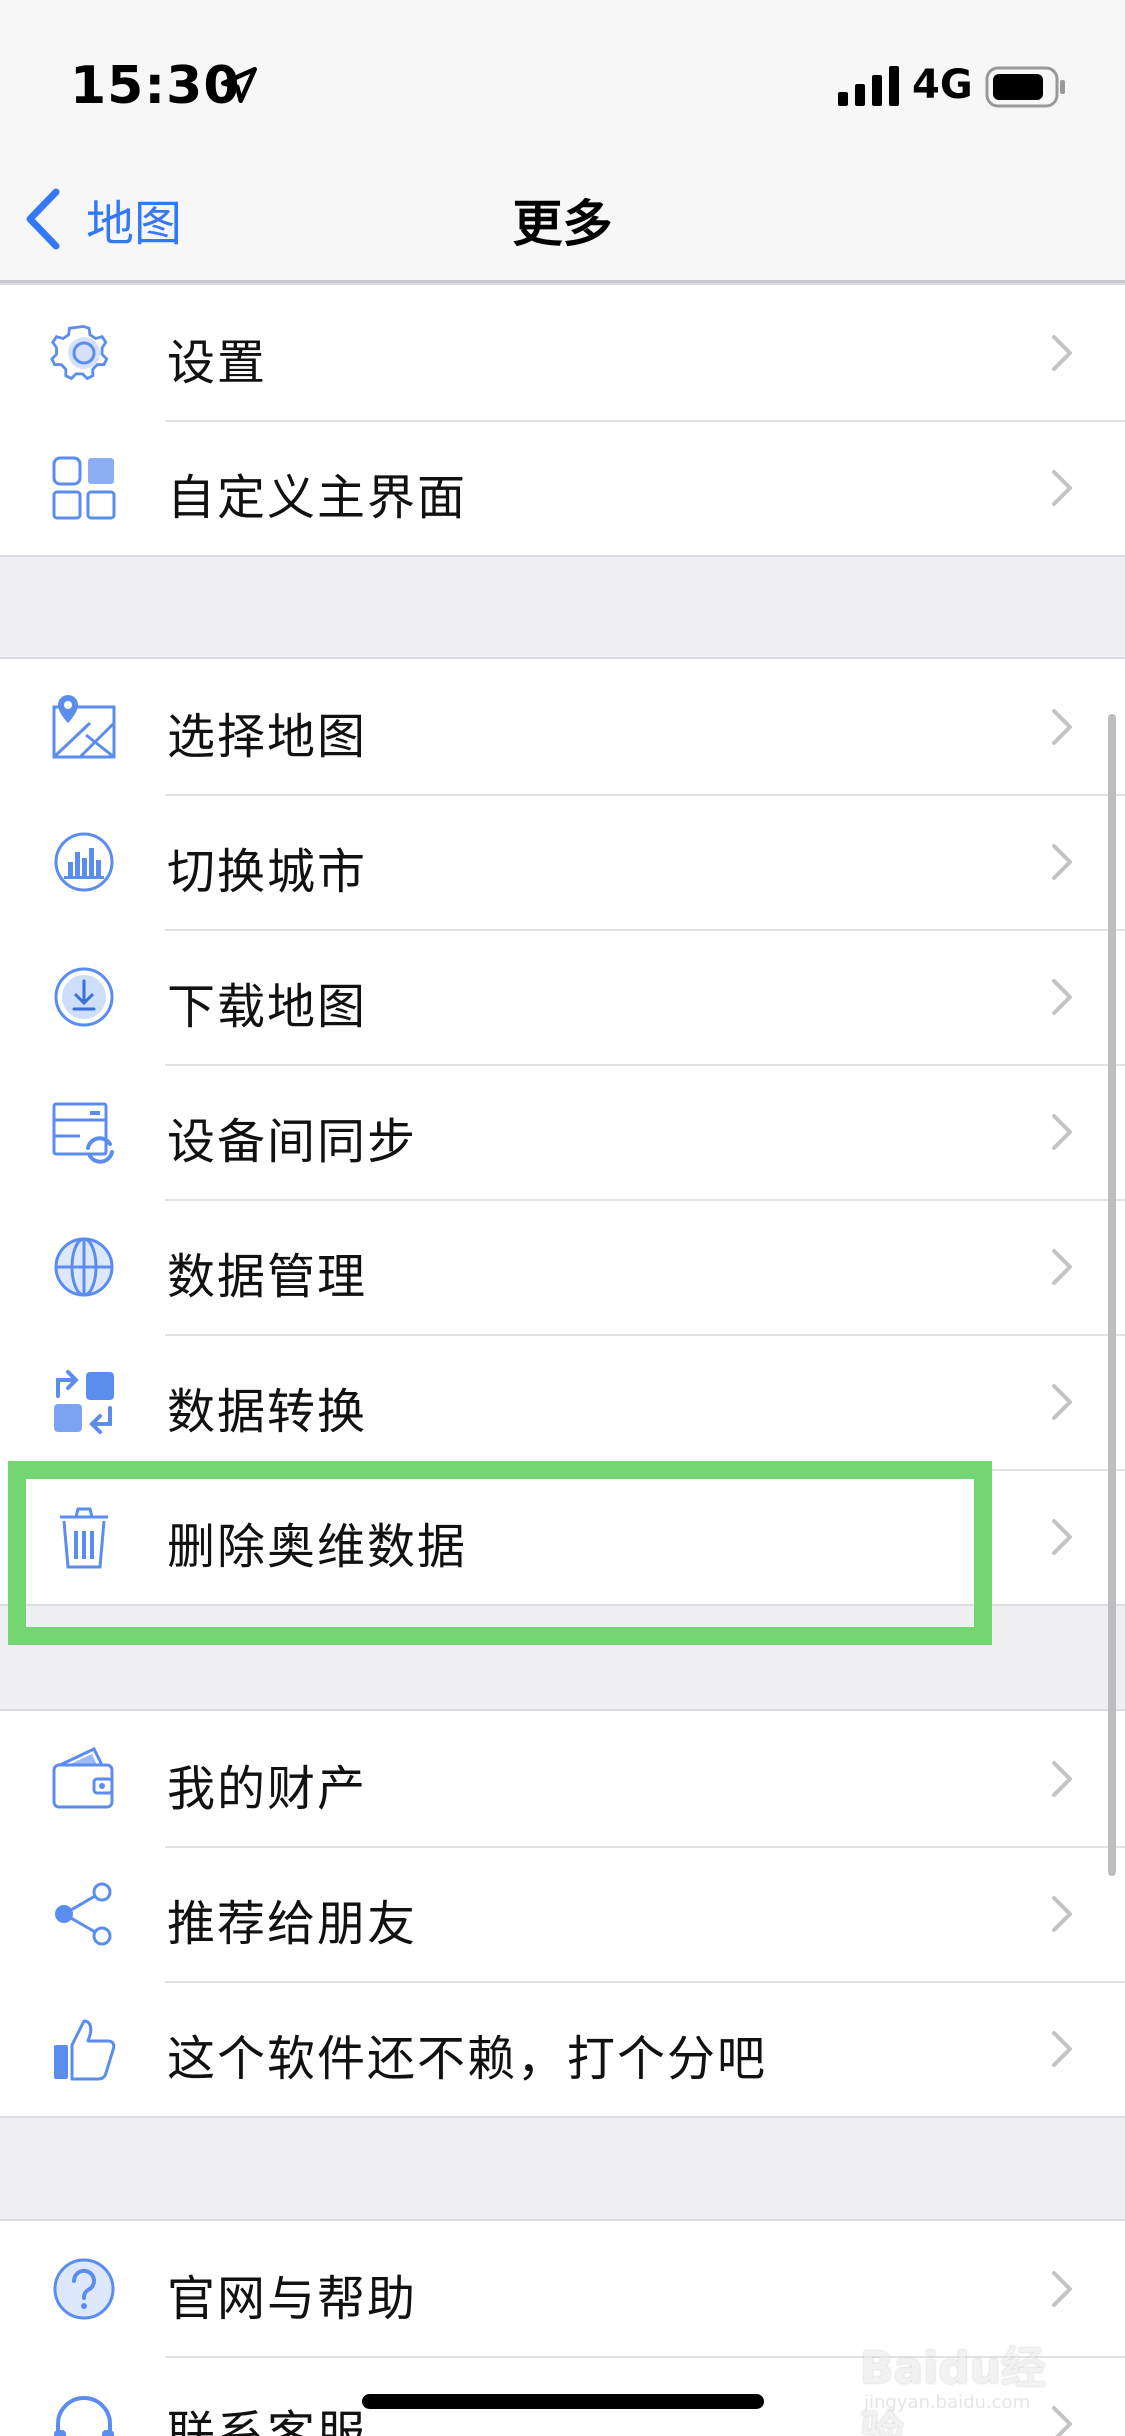 This screenshot has height=2436, width=1125. I want to click on convert-icon, so click(84, 1402).